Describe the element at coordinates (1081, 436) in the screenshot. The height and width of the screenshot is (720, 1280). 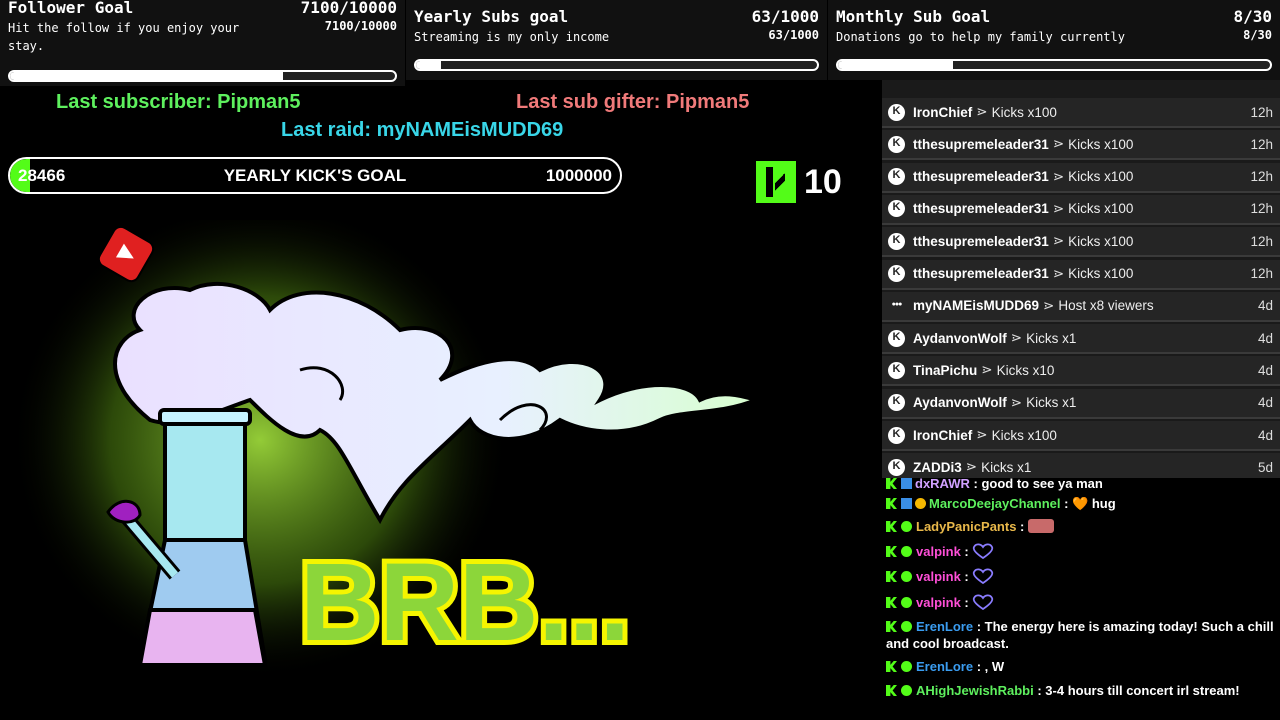
I see `feed-row: IronChief⋗Kicks x100 4d` at that location.